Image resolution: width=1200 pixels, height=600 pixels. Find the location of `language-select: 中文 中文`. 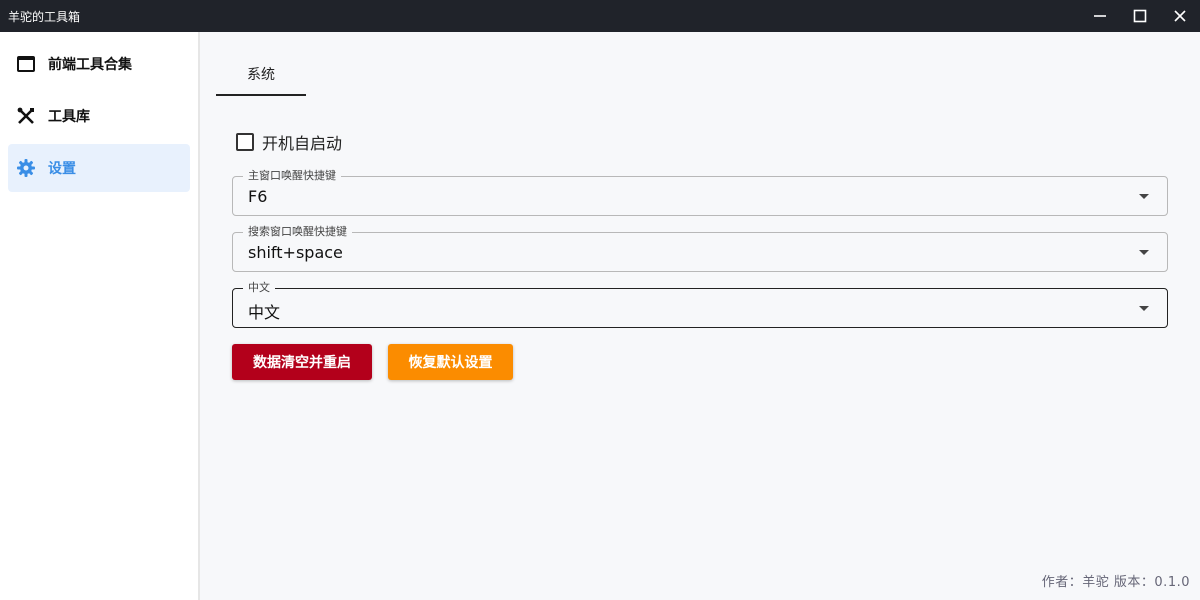

language-select: 中文 中文 is located at coordinates (700, 304).